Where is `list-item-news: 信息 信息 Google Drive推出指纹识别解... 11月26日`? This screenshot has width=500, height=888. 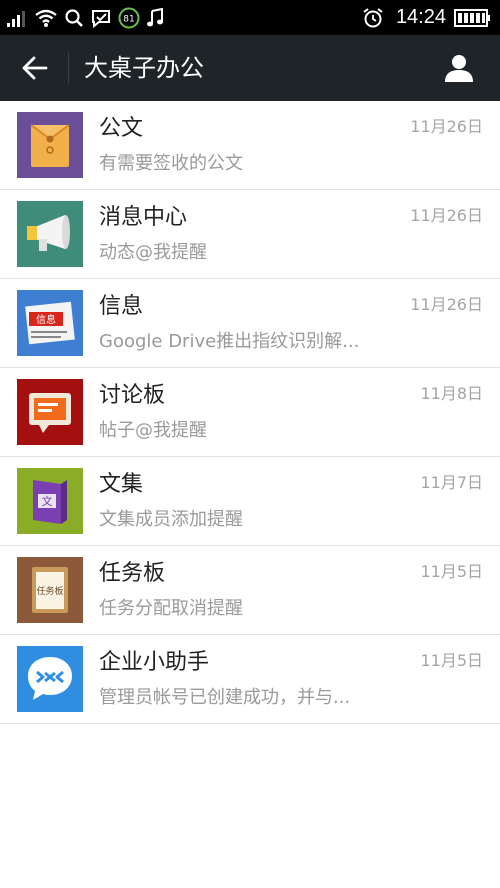 list-item-news: 信息 信息 Google Drive推出指纹识别解... 11月26日 is located at coordinates (250, 323).